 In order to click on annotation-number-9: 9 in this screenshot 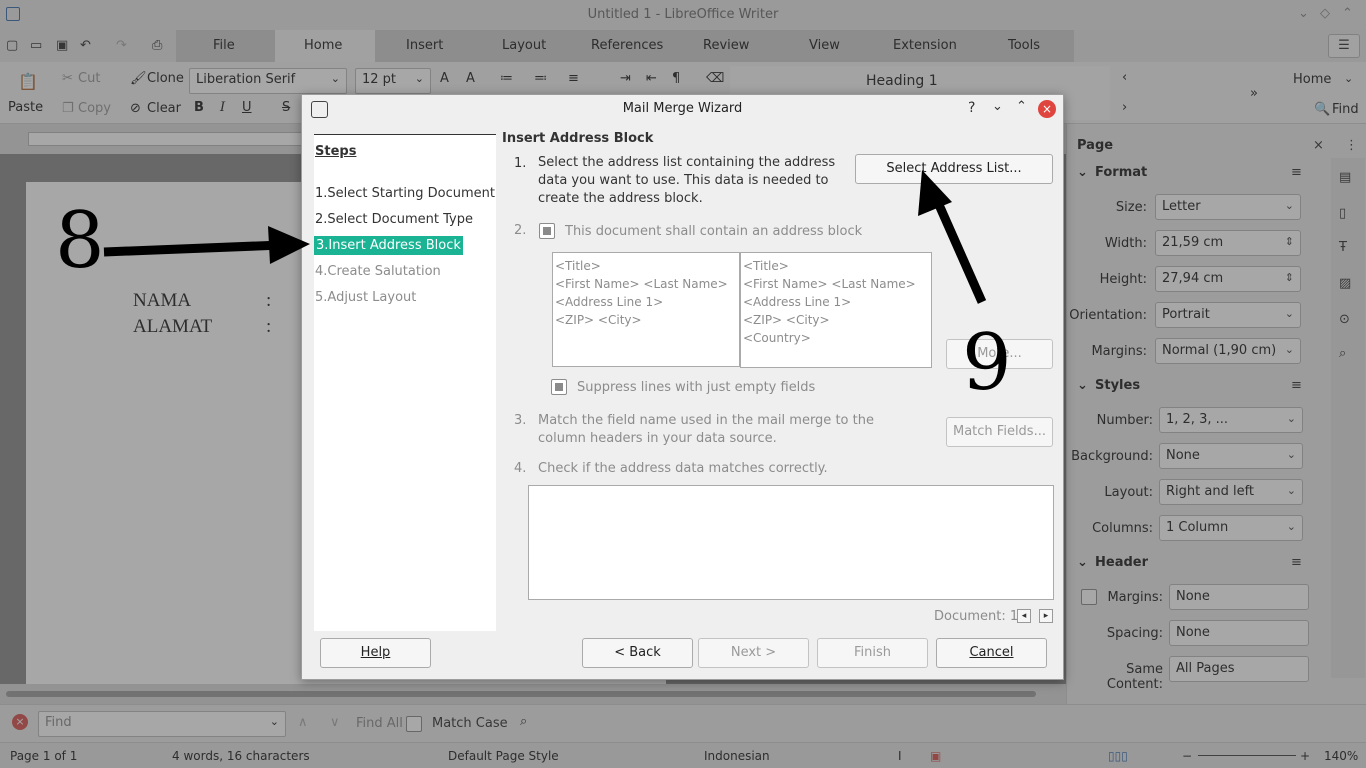, I will do `click(987, 363)`.